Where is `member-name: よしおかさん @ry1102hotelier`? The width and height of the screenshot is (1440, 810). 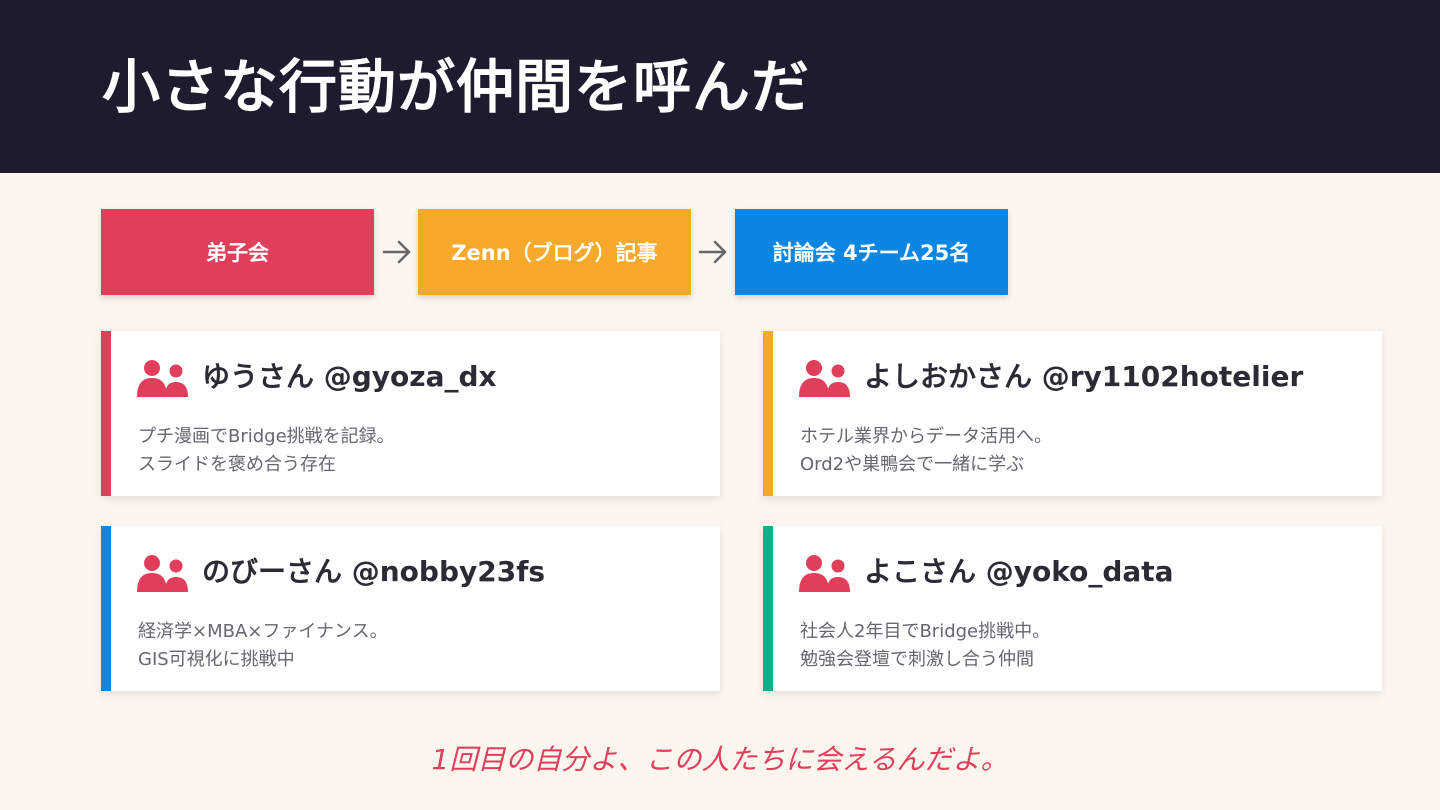
member-name: よしおかさん @ry1102hotelier is located at coordinates (1084, 376).